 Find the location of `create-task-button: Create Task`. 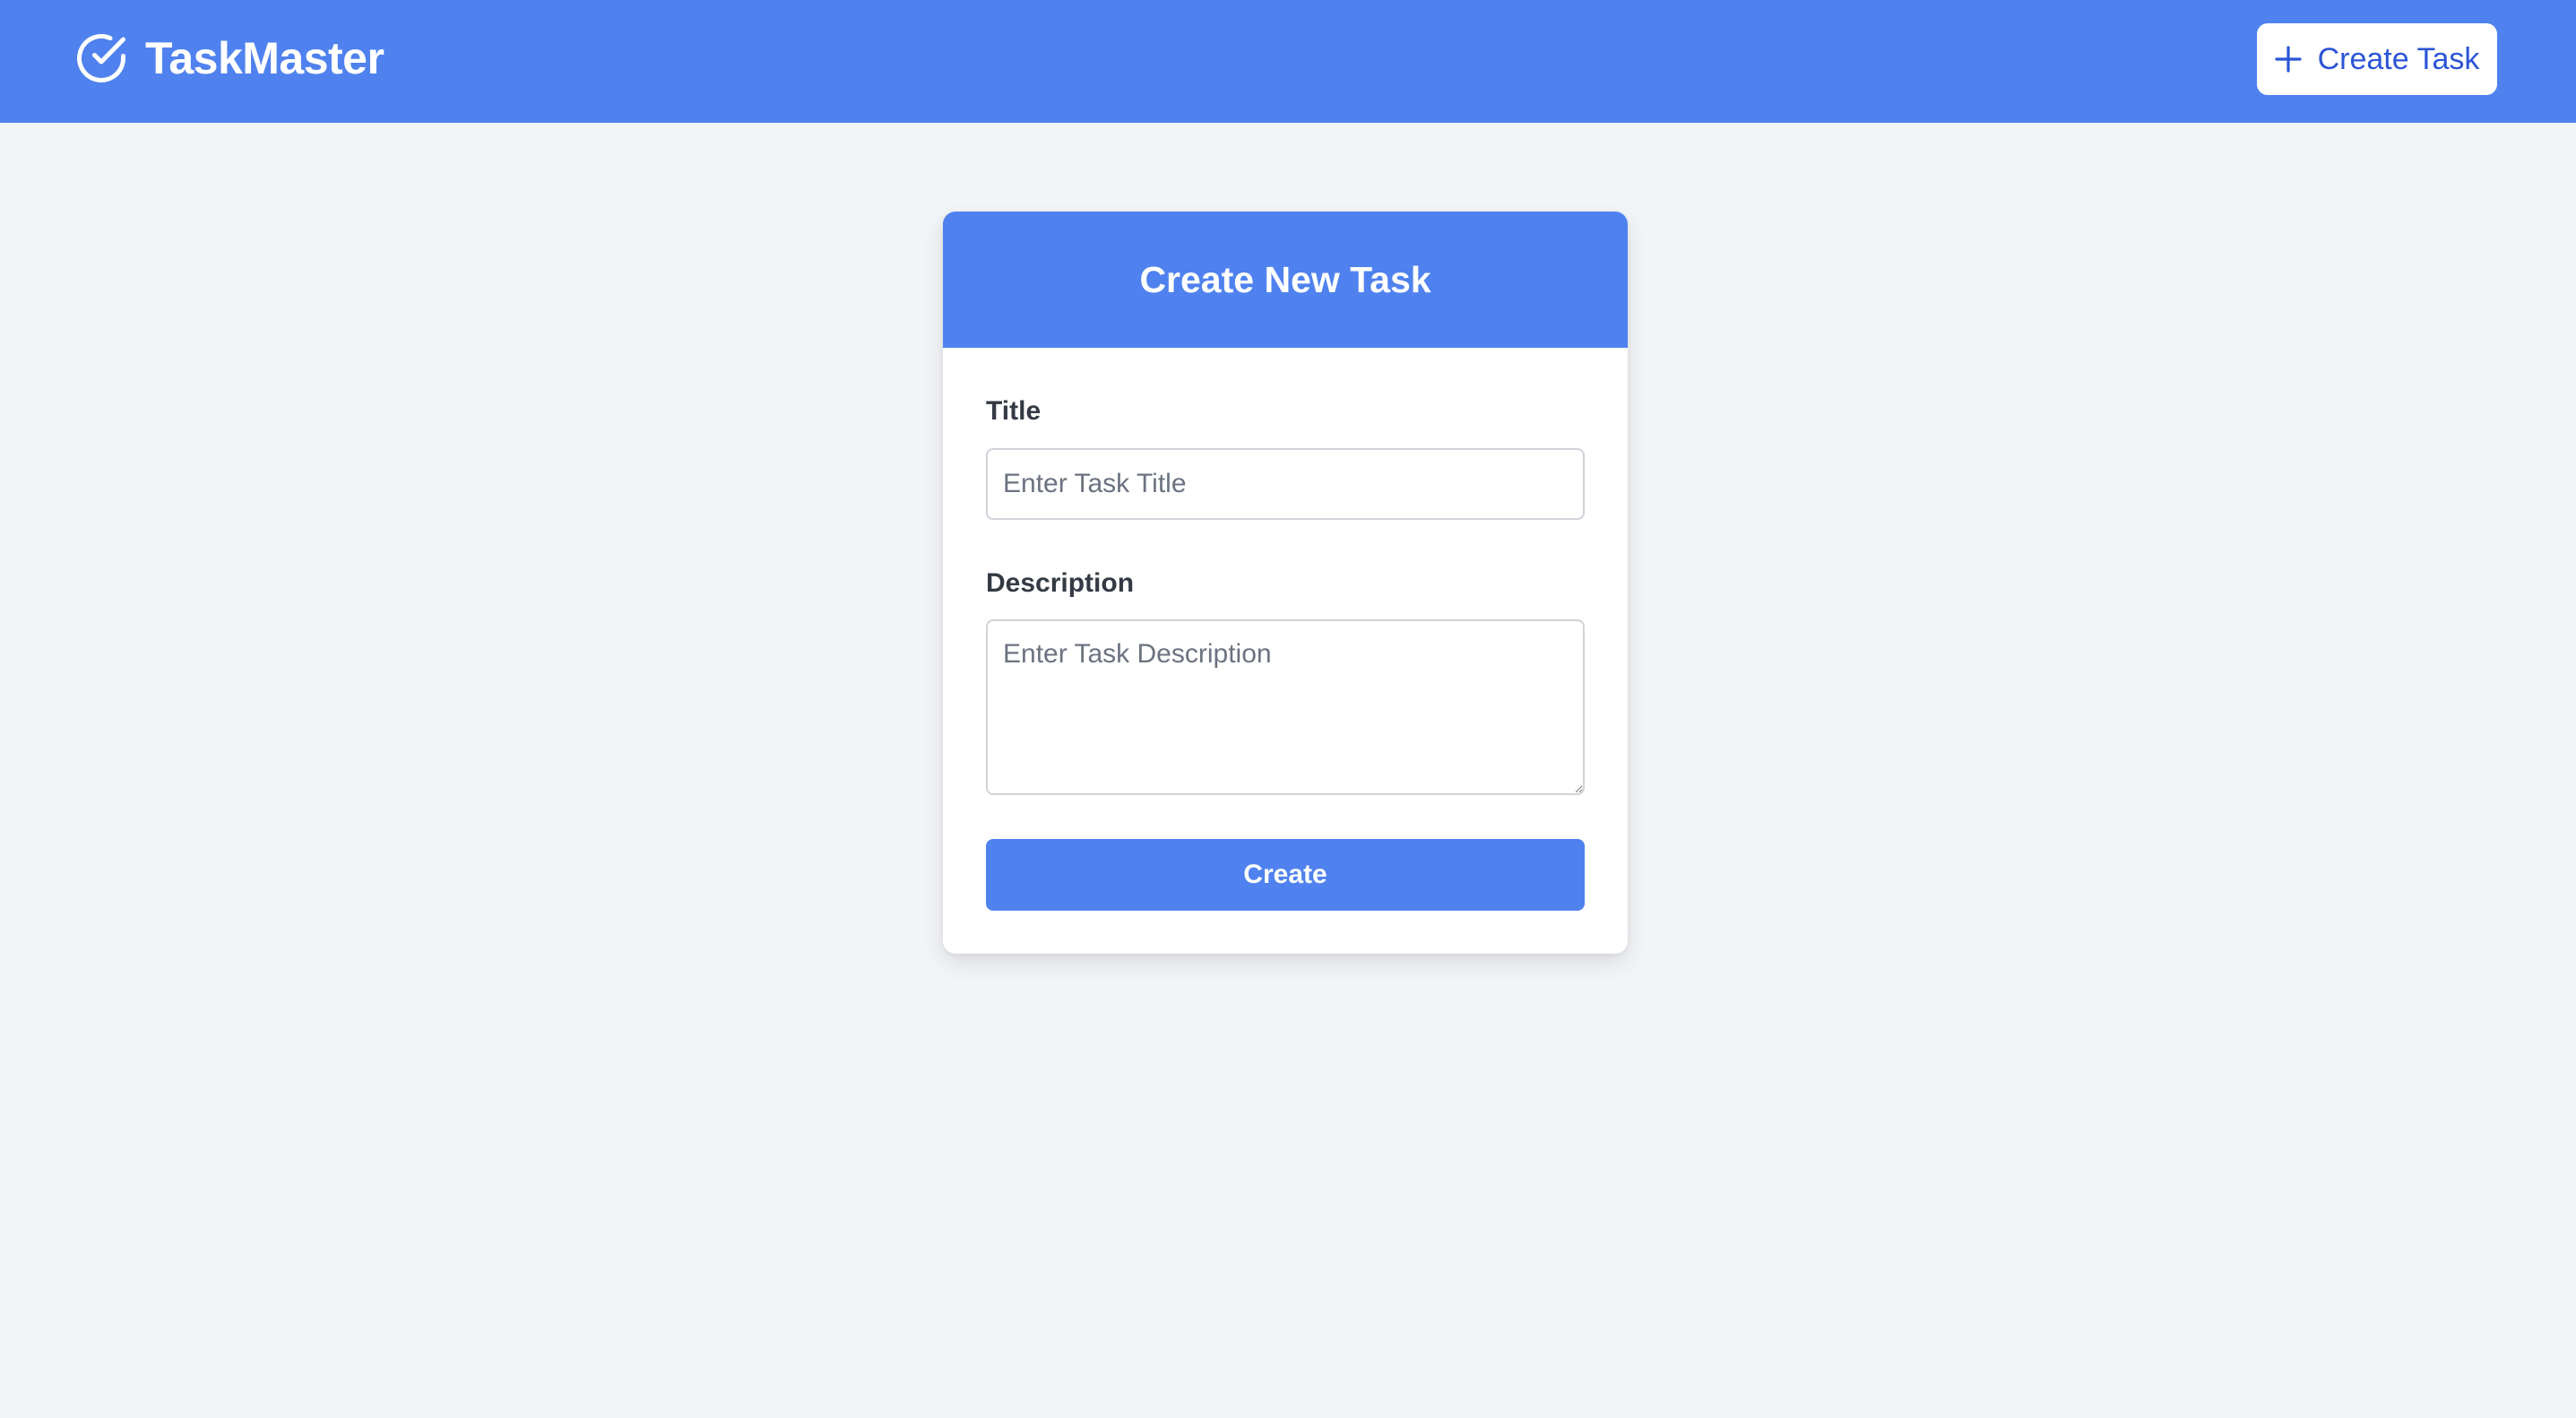

create-task-button: Create Task is located at coordinates (2377, 59).